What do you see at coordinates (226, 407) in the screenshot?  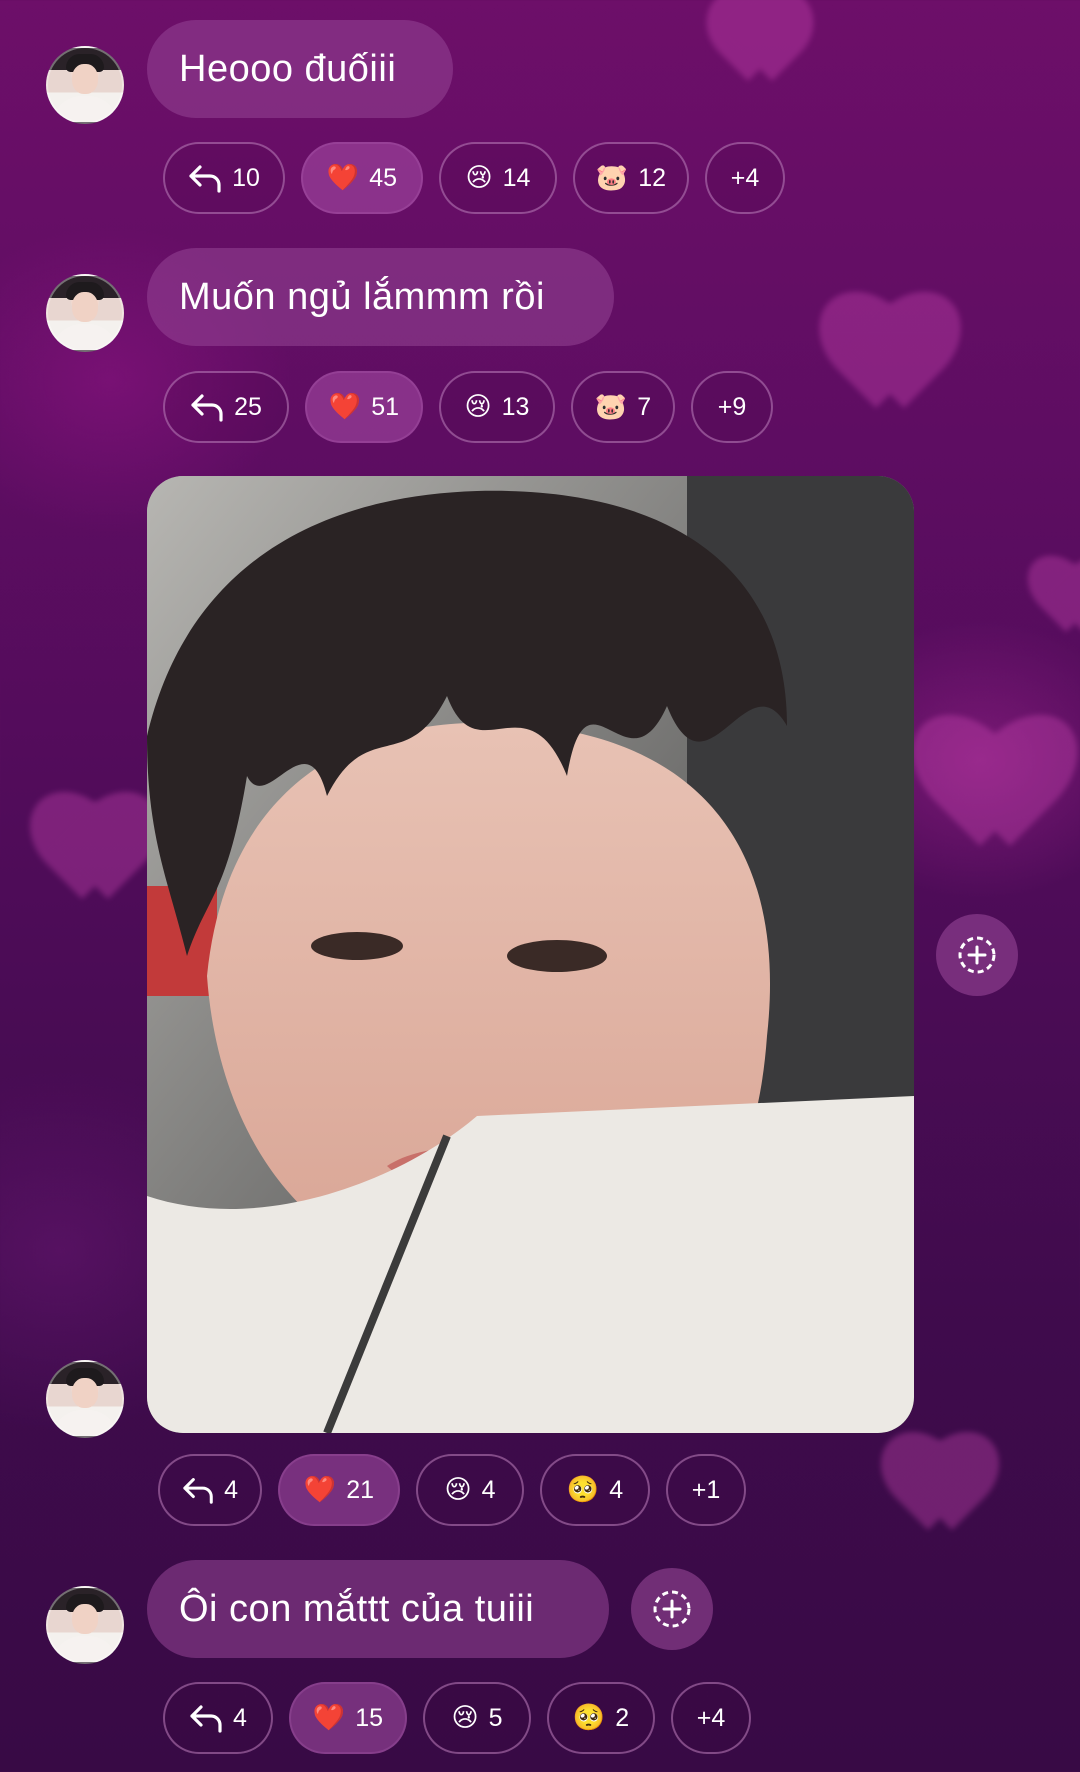 I see `reply-button: 25` at bounding box center [226, 407].